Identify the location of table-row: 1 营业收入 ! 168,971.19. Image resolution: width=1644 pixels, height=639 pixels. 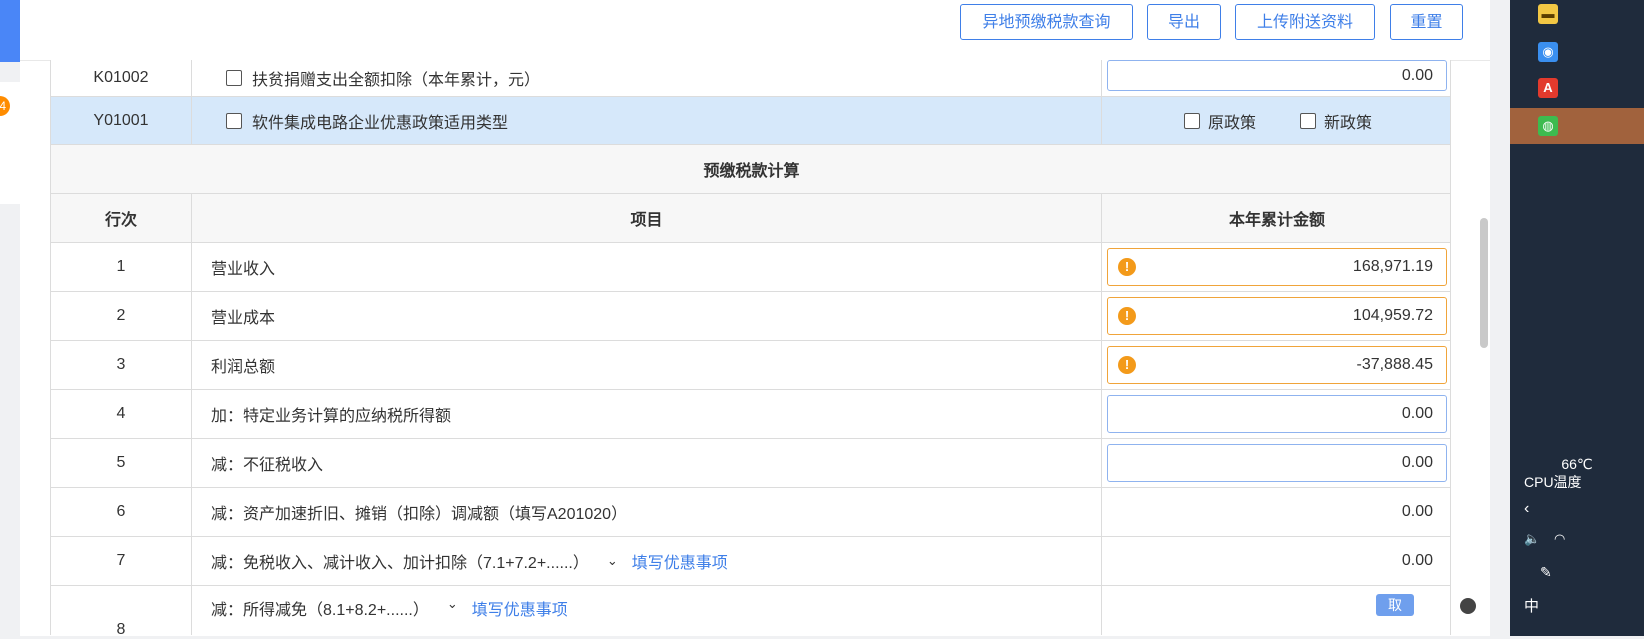
(750, 267).